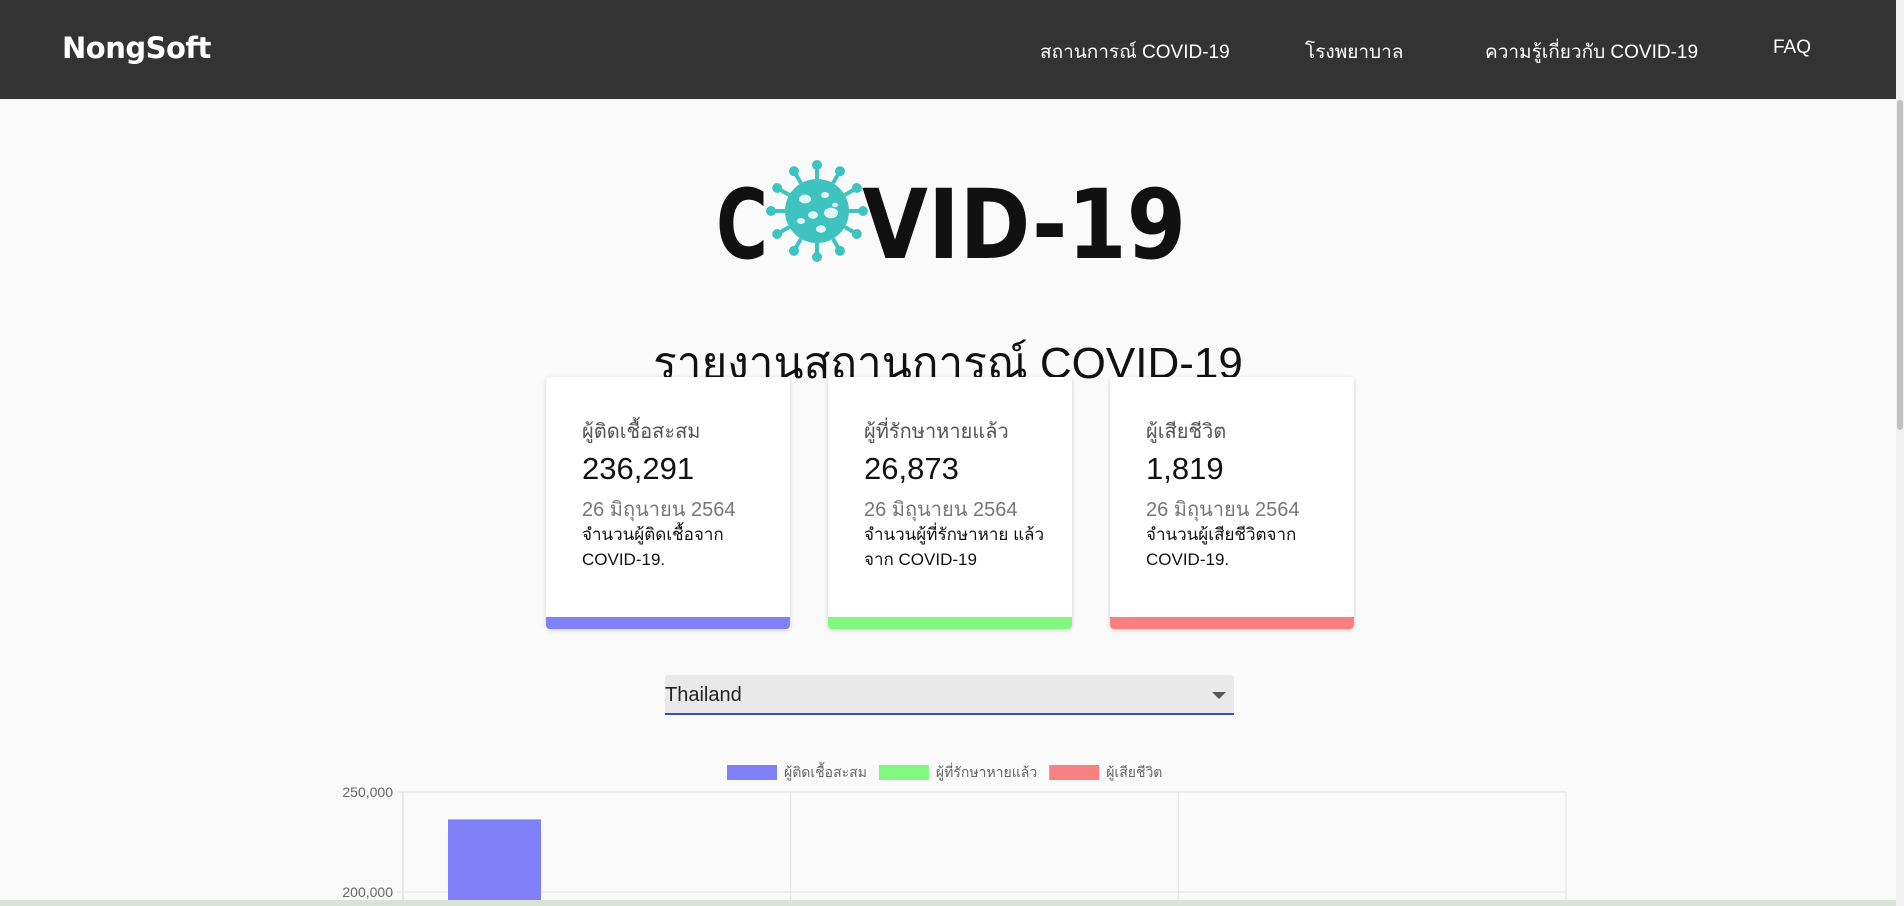 The height and width of the screenshot is (906, 1904). I want to click on nav-link-faq: FAQ, so click(1792, 48).